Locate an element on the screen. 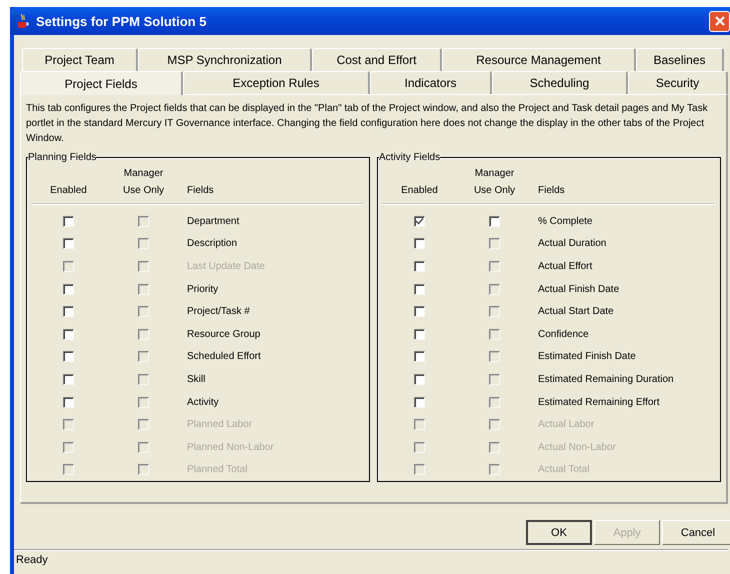 This screenshot has width=730, height=574. tab: Scheduling is located at coordinates (560, 82).